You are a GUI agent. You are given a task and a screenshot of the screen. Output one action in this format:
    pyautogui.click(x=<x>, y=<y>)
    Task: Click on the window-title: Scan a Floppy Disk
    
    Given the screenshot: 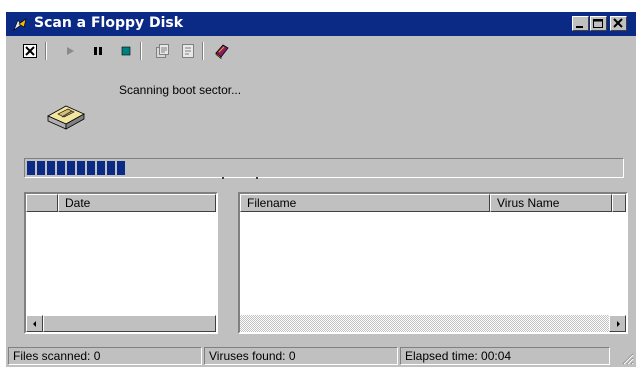 What is the action you would take?
    pyautogui.click(x=109, y=23)
    